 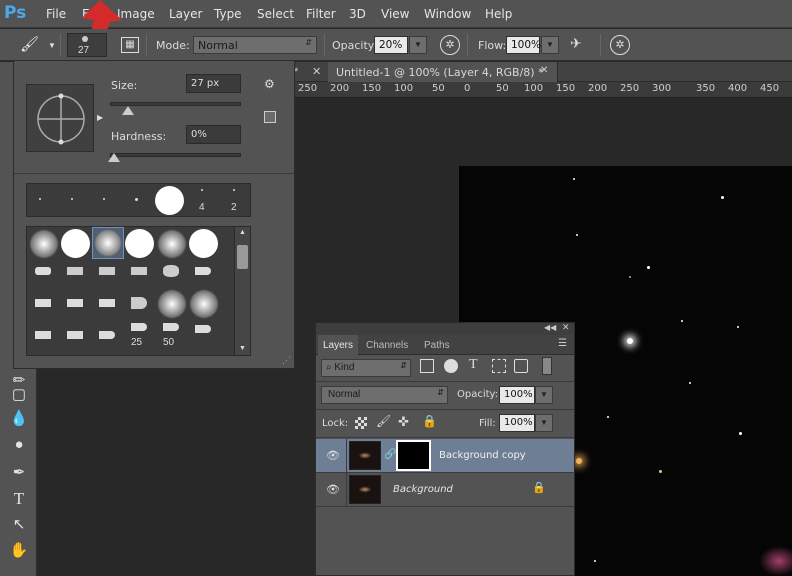 I want to click on tool-preset-chevron-down-icon: ▼, so click(x=52, y=45).